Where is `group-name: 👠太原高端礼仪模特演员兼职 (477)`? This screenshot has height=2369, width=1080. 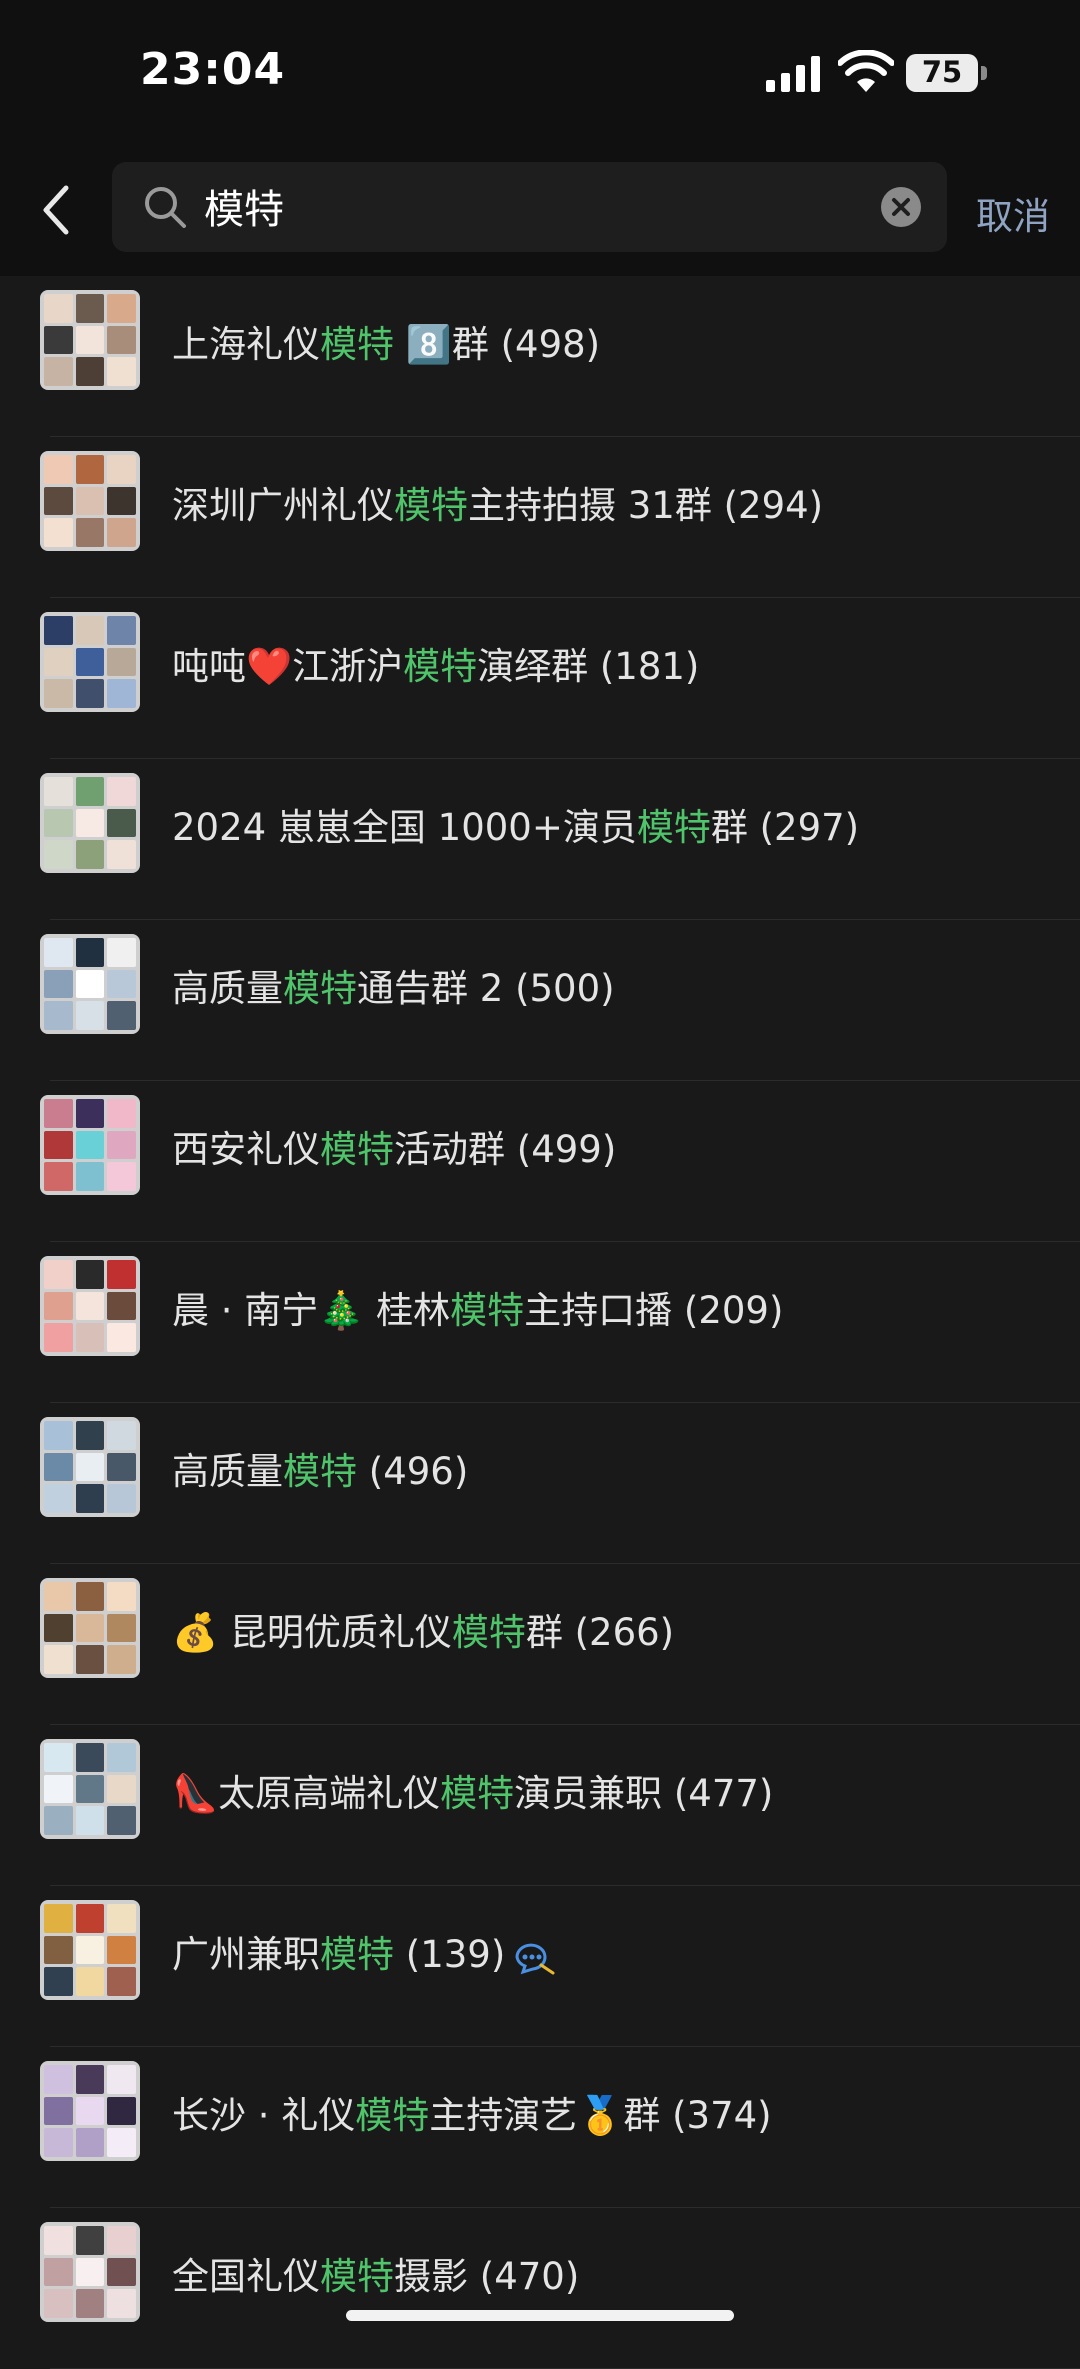 group-name: 👠太原高端礼仪模特演员兼职 (477) is located at coordinates (472, 1790).